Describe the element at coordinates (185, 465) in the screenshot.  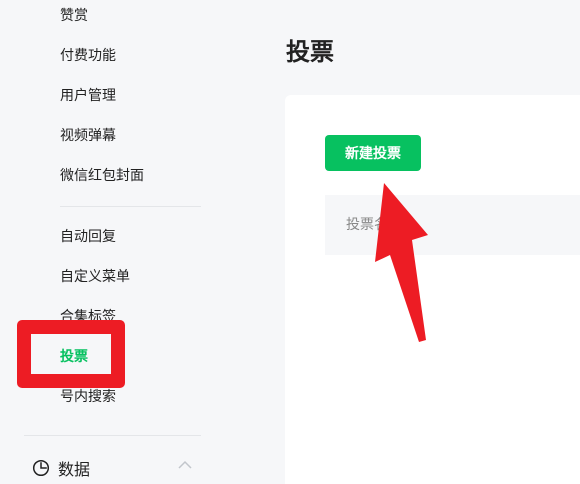
I see `chevron-up-icon` at that location.